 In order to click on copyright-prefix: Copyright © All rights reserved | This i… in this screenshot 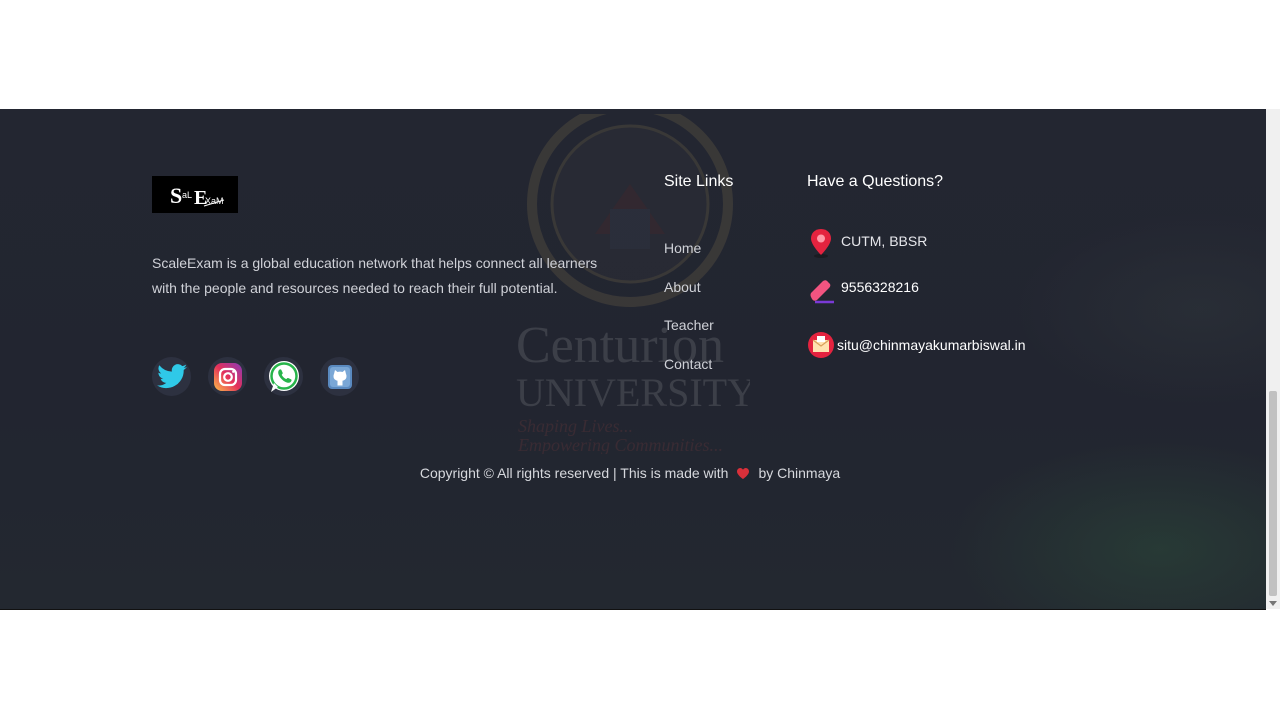, I will do `click(574, 473)`.